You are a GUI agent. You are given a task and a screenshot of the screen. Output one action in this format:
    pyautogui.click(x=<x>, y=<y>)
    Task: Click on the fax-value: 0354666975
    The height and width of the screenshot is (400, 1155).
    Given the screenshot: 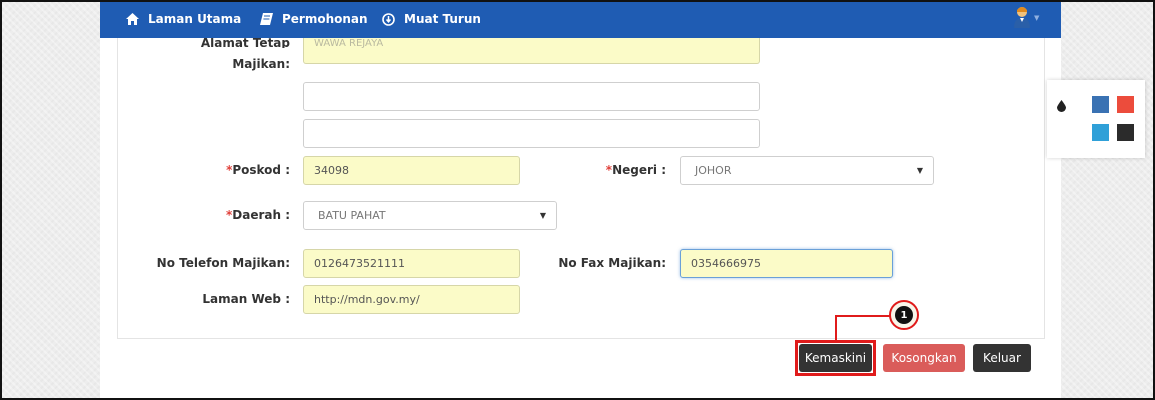 What is the action you would take?
    pyautogui.click(x=726, y=263)
    